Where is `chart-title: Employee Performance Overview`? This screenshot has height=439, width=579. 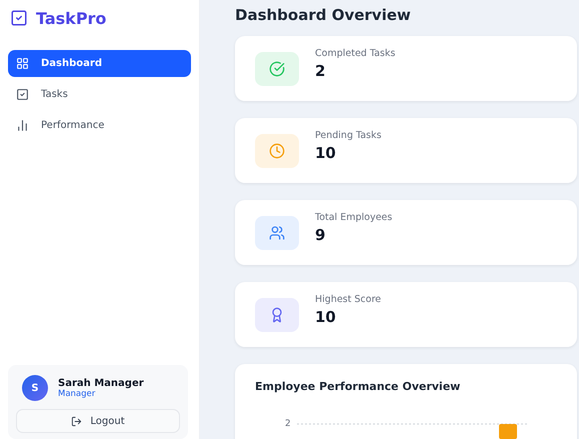
chart-title: Employee Performance Overview is located at coordinates (358, 386).